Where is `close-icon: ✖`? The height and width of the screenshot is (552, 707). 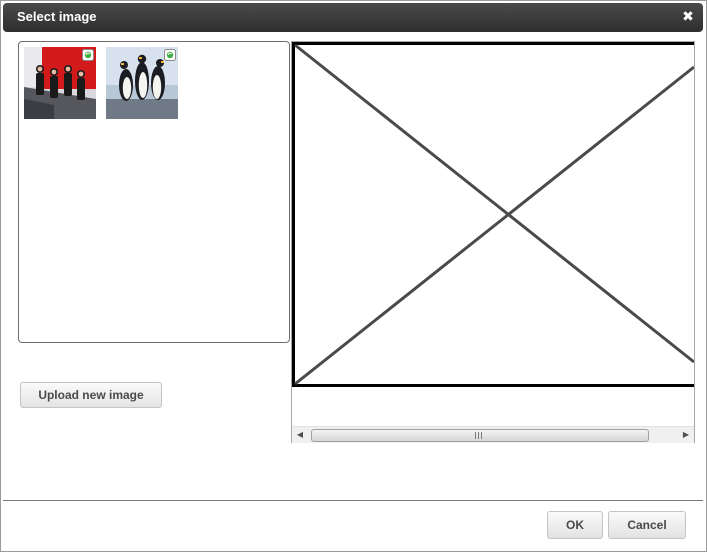 close-icon: ✖ is located at coordinates (688, 17).